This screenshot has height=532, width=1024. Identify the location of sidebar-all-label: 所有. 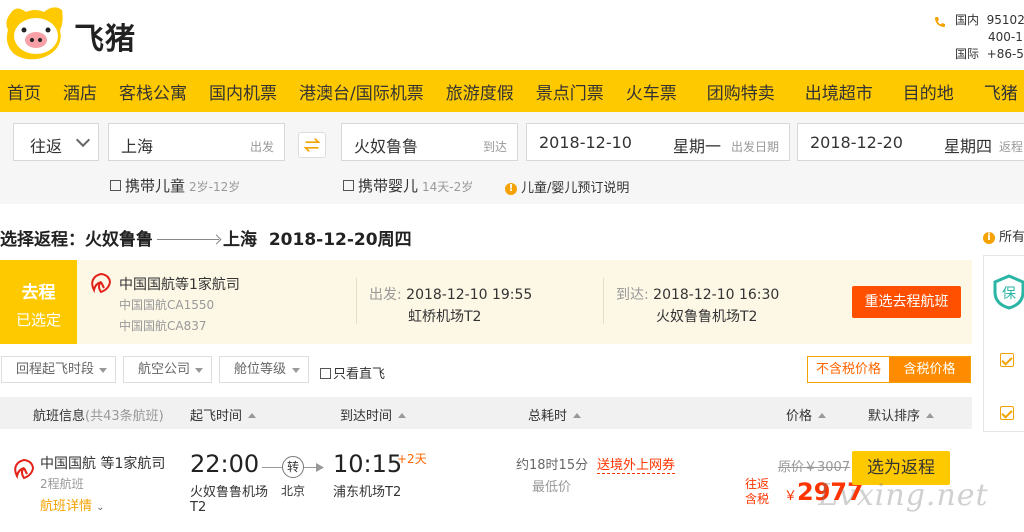
(1011, 237).